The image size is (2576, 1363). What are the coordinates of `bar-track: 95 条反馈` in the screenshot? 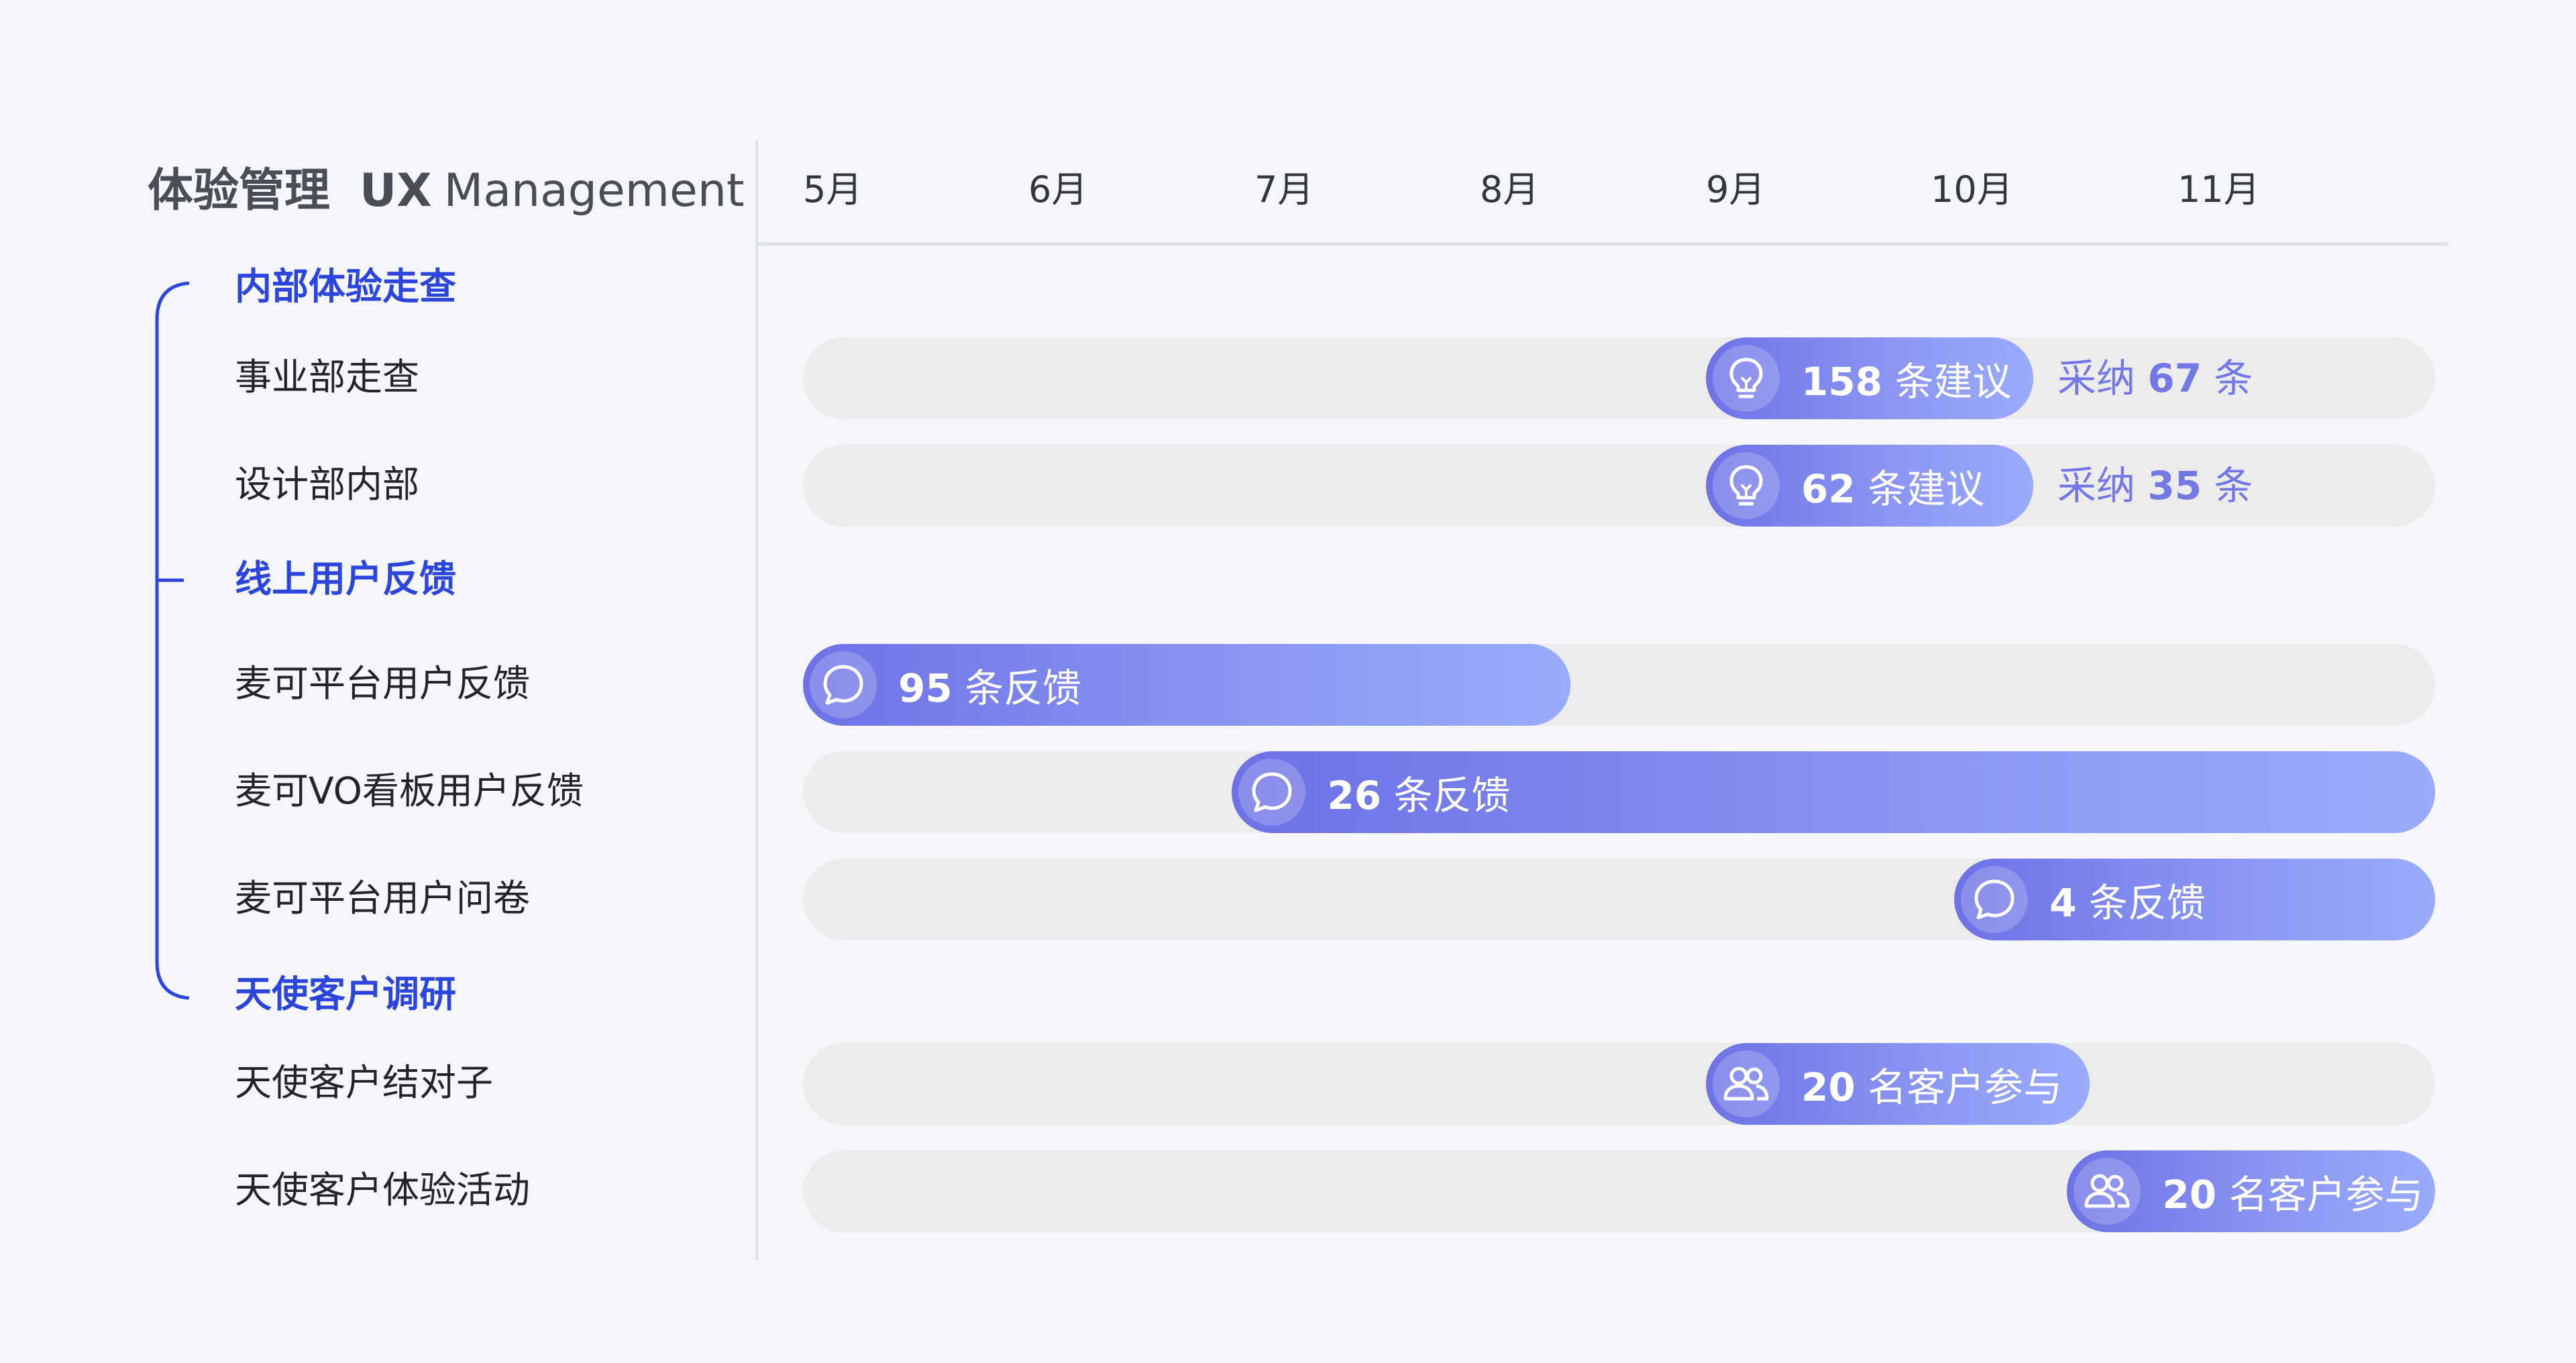 It's located at (1619, 685).